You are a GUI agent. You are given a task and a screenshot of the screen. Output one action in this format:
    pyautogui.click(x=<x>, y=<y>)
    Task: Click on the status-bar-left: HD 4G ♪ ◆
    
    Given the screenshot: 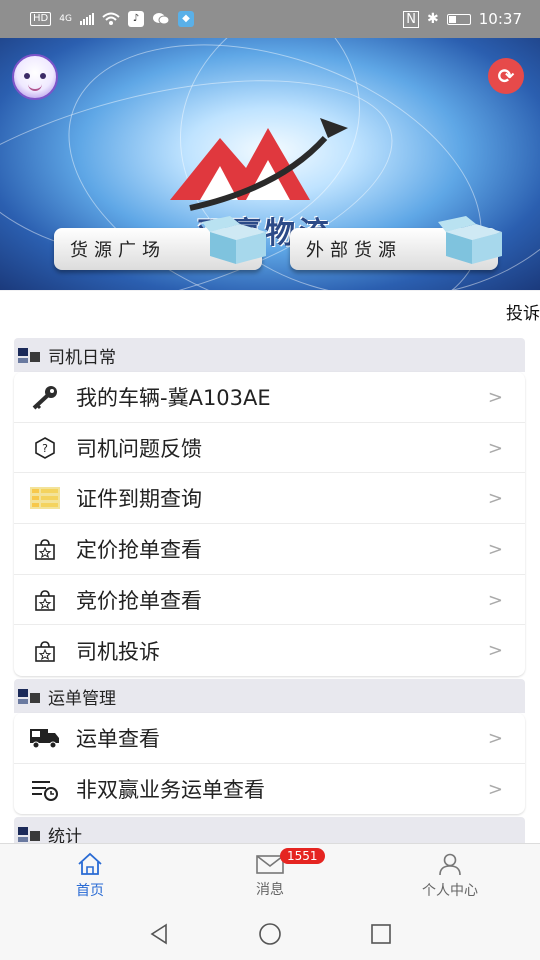 What is the action you would take?
    pyautogui.click(x=112, y=19)
    